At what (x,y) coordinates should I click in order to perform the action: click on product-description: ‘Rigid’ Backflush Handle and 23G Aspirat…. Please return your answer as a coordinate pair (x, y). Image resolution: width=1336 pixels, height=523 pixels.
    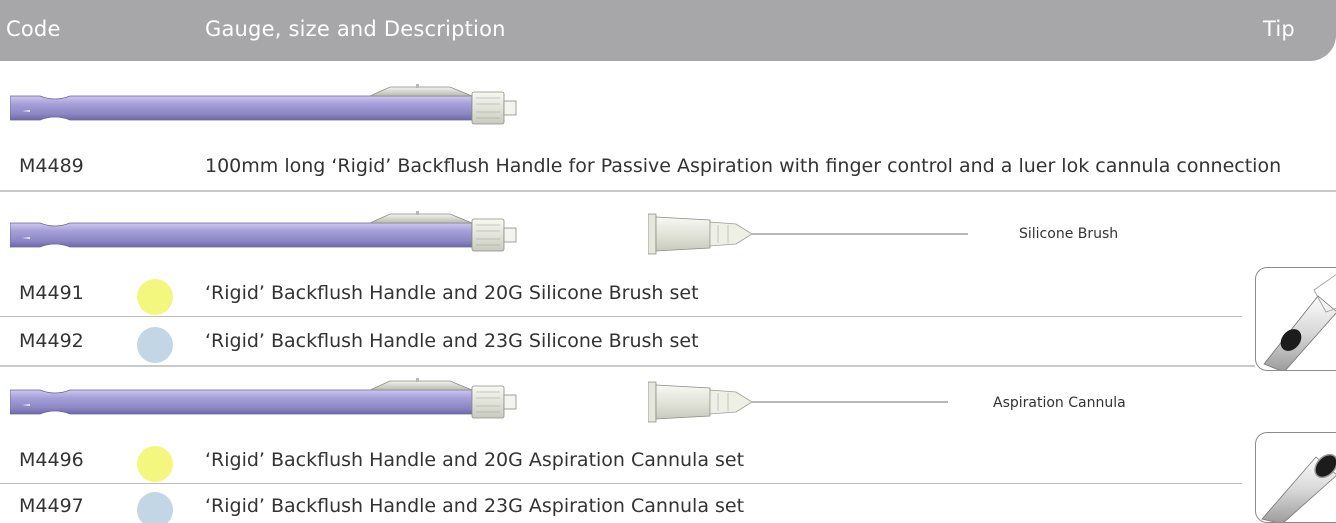
    Looking at the image, I should click on (475, 506).